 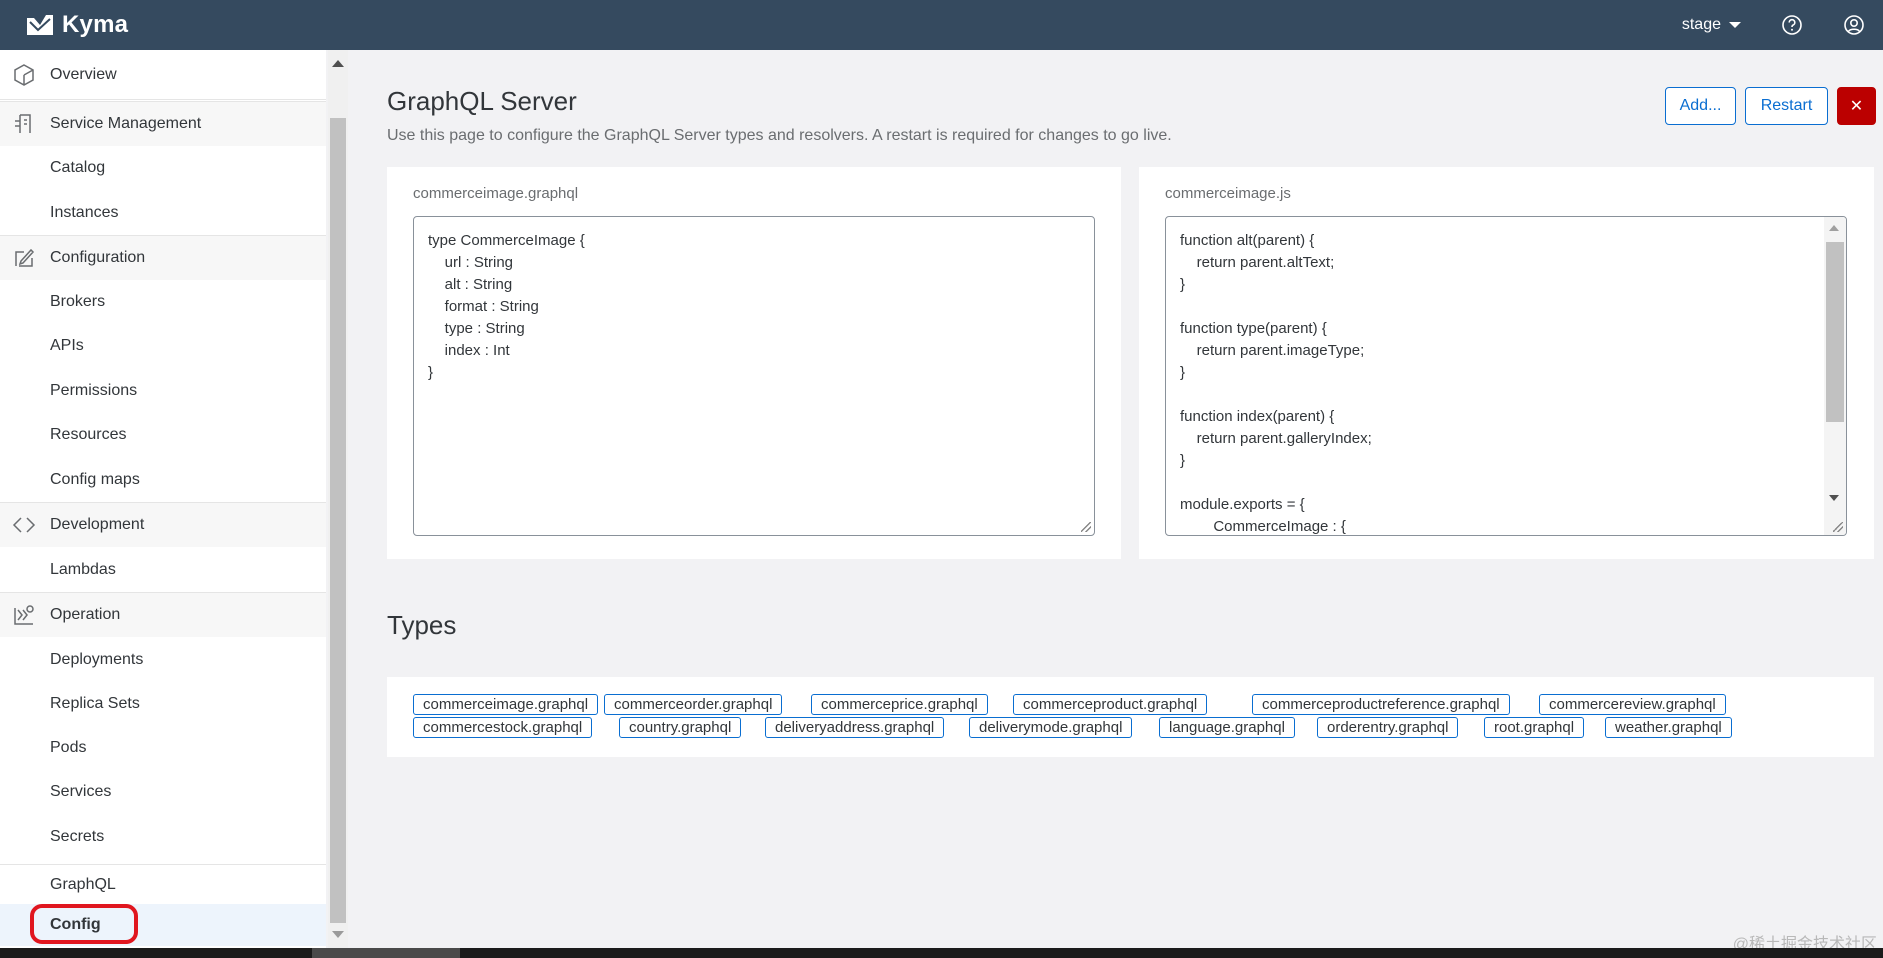 What do you see at coordinates (1051, 727) in the screenshot?
I see `type-tag: deliverymode.graphql` at bounding box center [1051, 727].